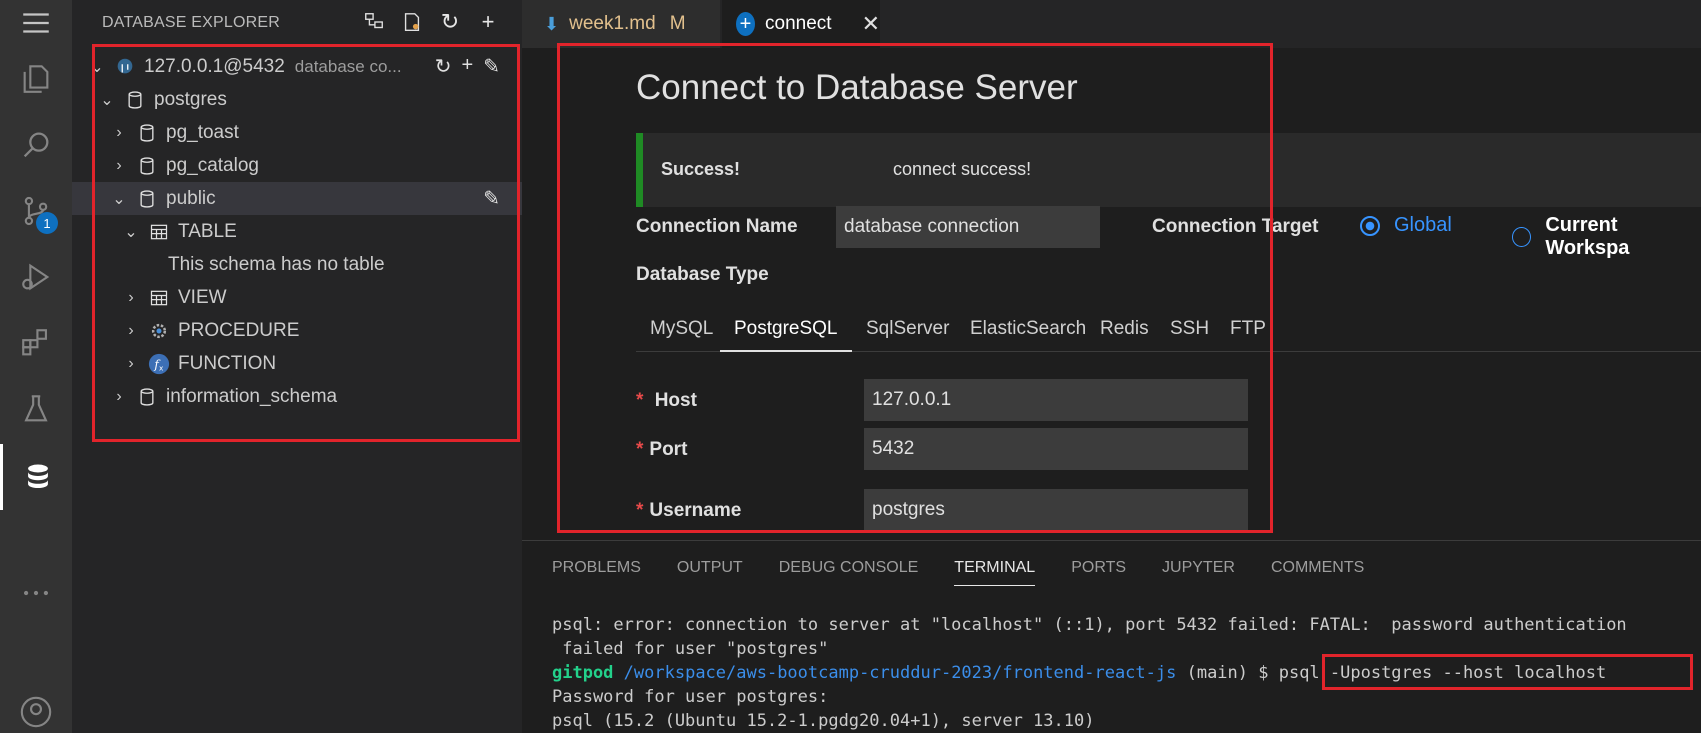  I want to click on refresh-icon: ↻, so click(450, 21).